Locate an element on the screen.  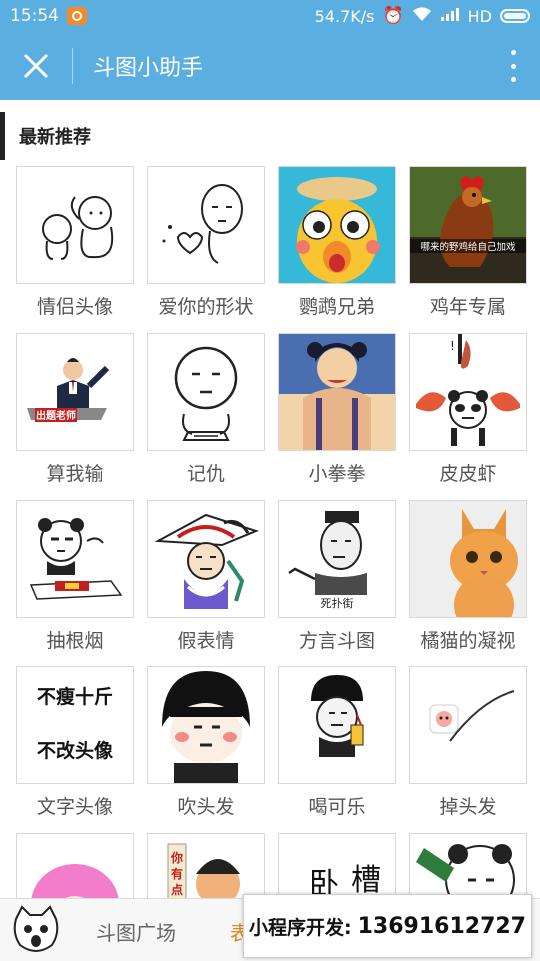
promo-banner: 小程序开发: 13691612727 is located at coordinates (387, 926).